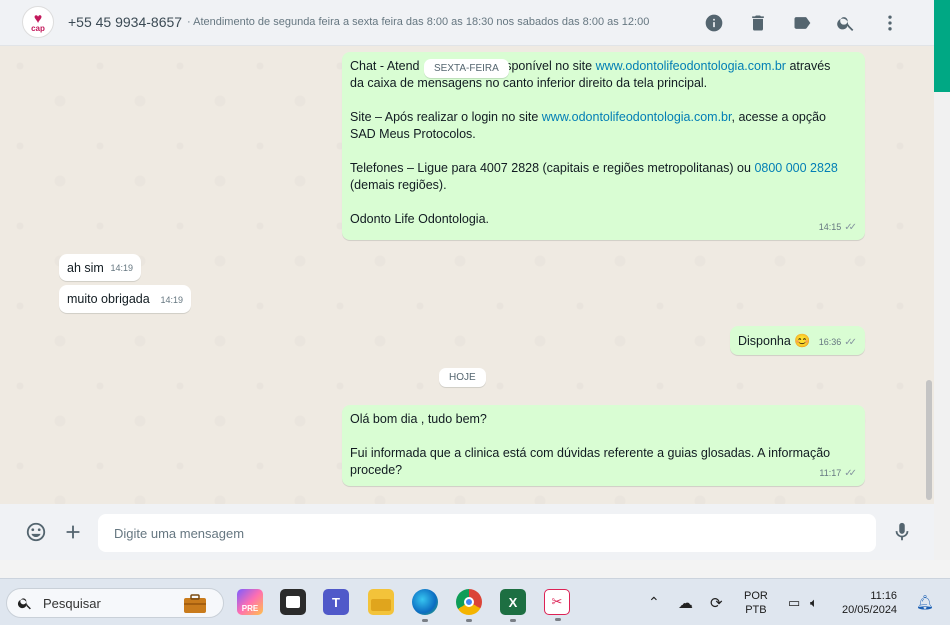 The height and width of the screenshot is (625, 950). I want to click on clock-date: 20/05/2024, so click(870, 609).